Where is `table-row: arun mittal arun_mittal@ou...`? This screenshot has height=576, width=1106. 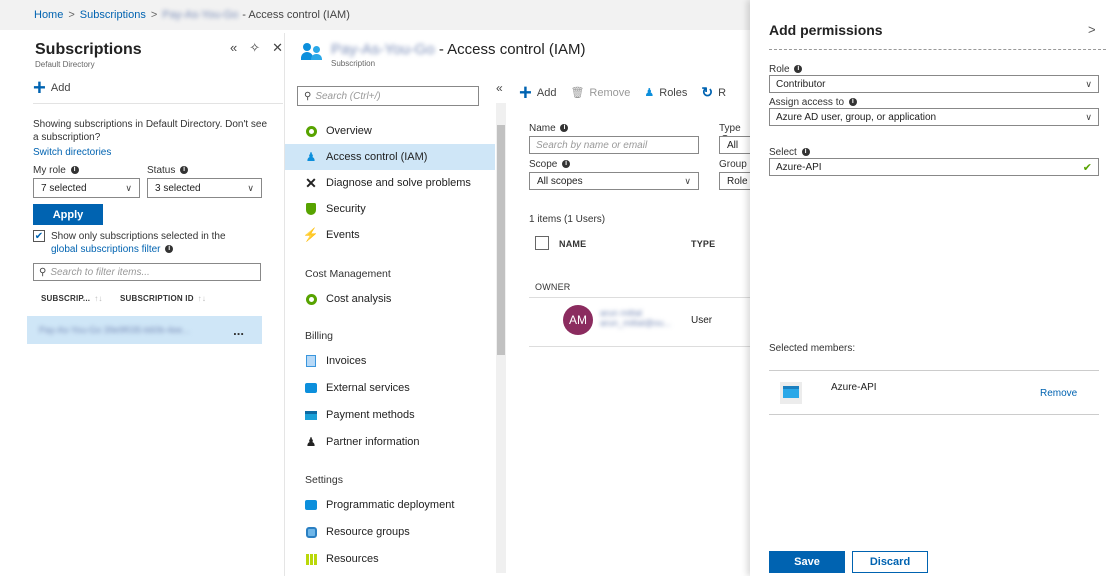 table-row: arun mittal arun_mittal@ou... is located at coordinates (635, 318).